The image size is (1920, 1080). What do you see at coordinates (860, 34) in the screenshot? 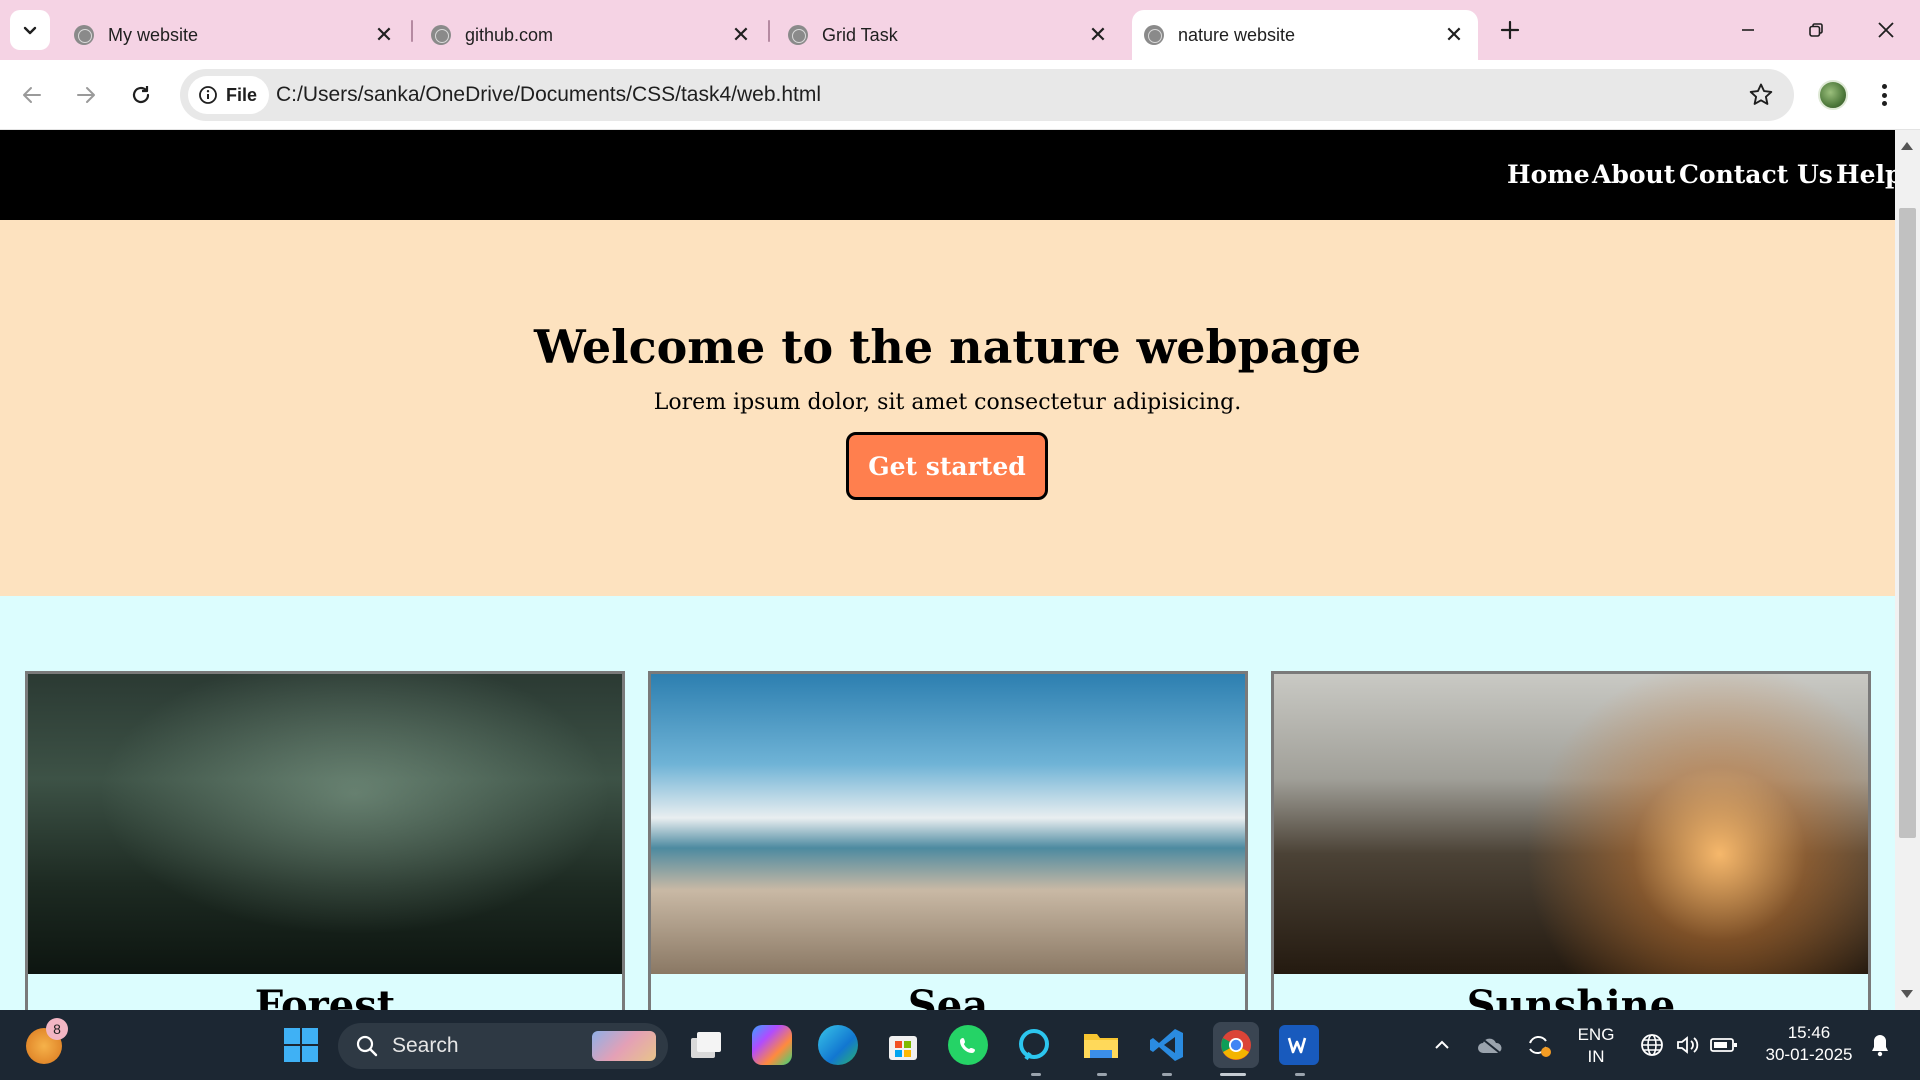
I see `tab-title: Grid Task` at bounding box center [860, 34].